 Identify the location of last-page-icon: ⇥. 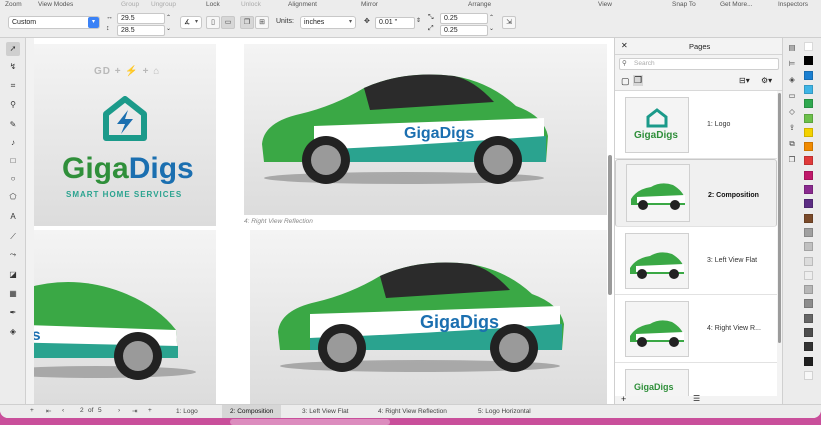
(134, 411).